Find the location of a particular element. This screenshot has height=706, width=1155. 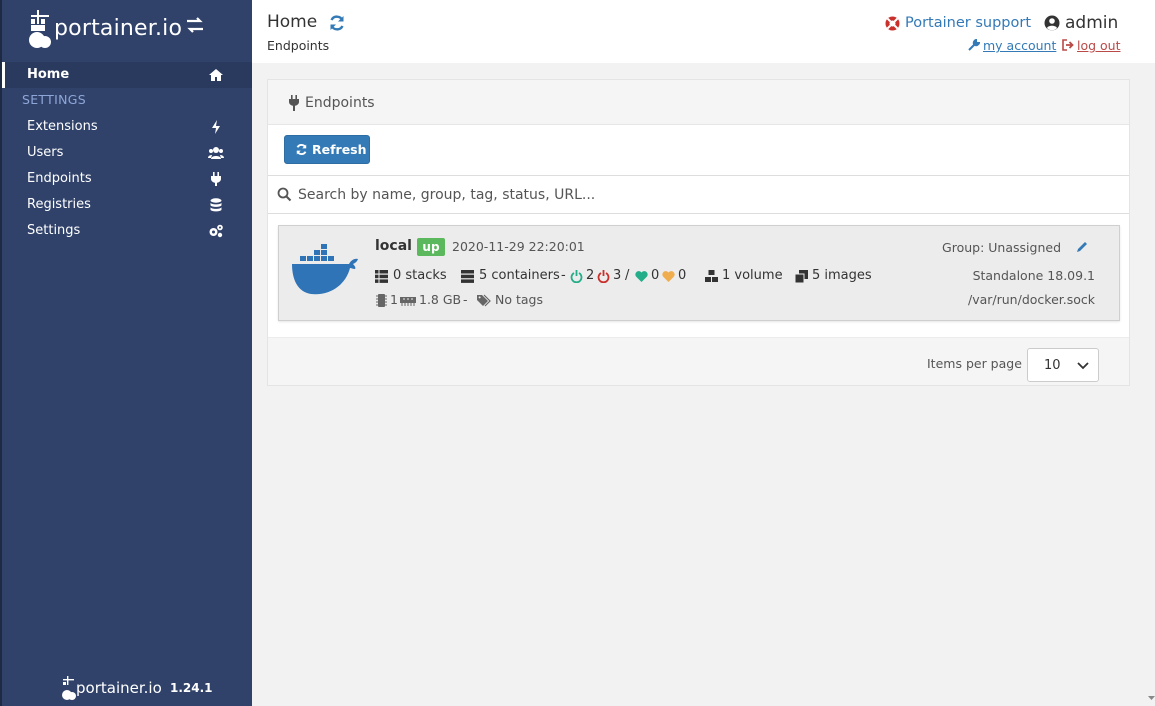

refresh-button-label: Refresh is located at coordinates (339, 149).